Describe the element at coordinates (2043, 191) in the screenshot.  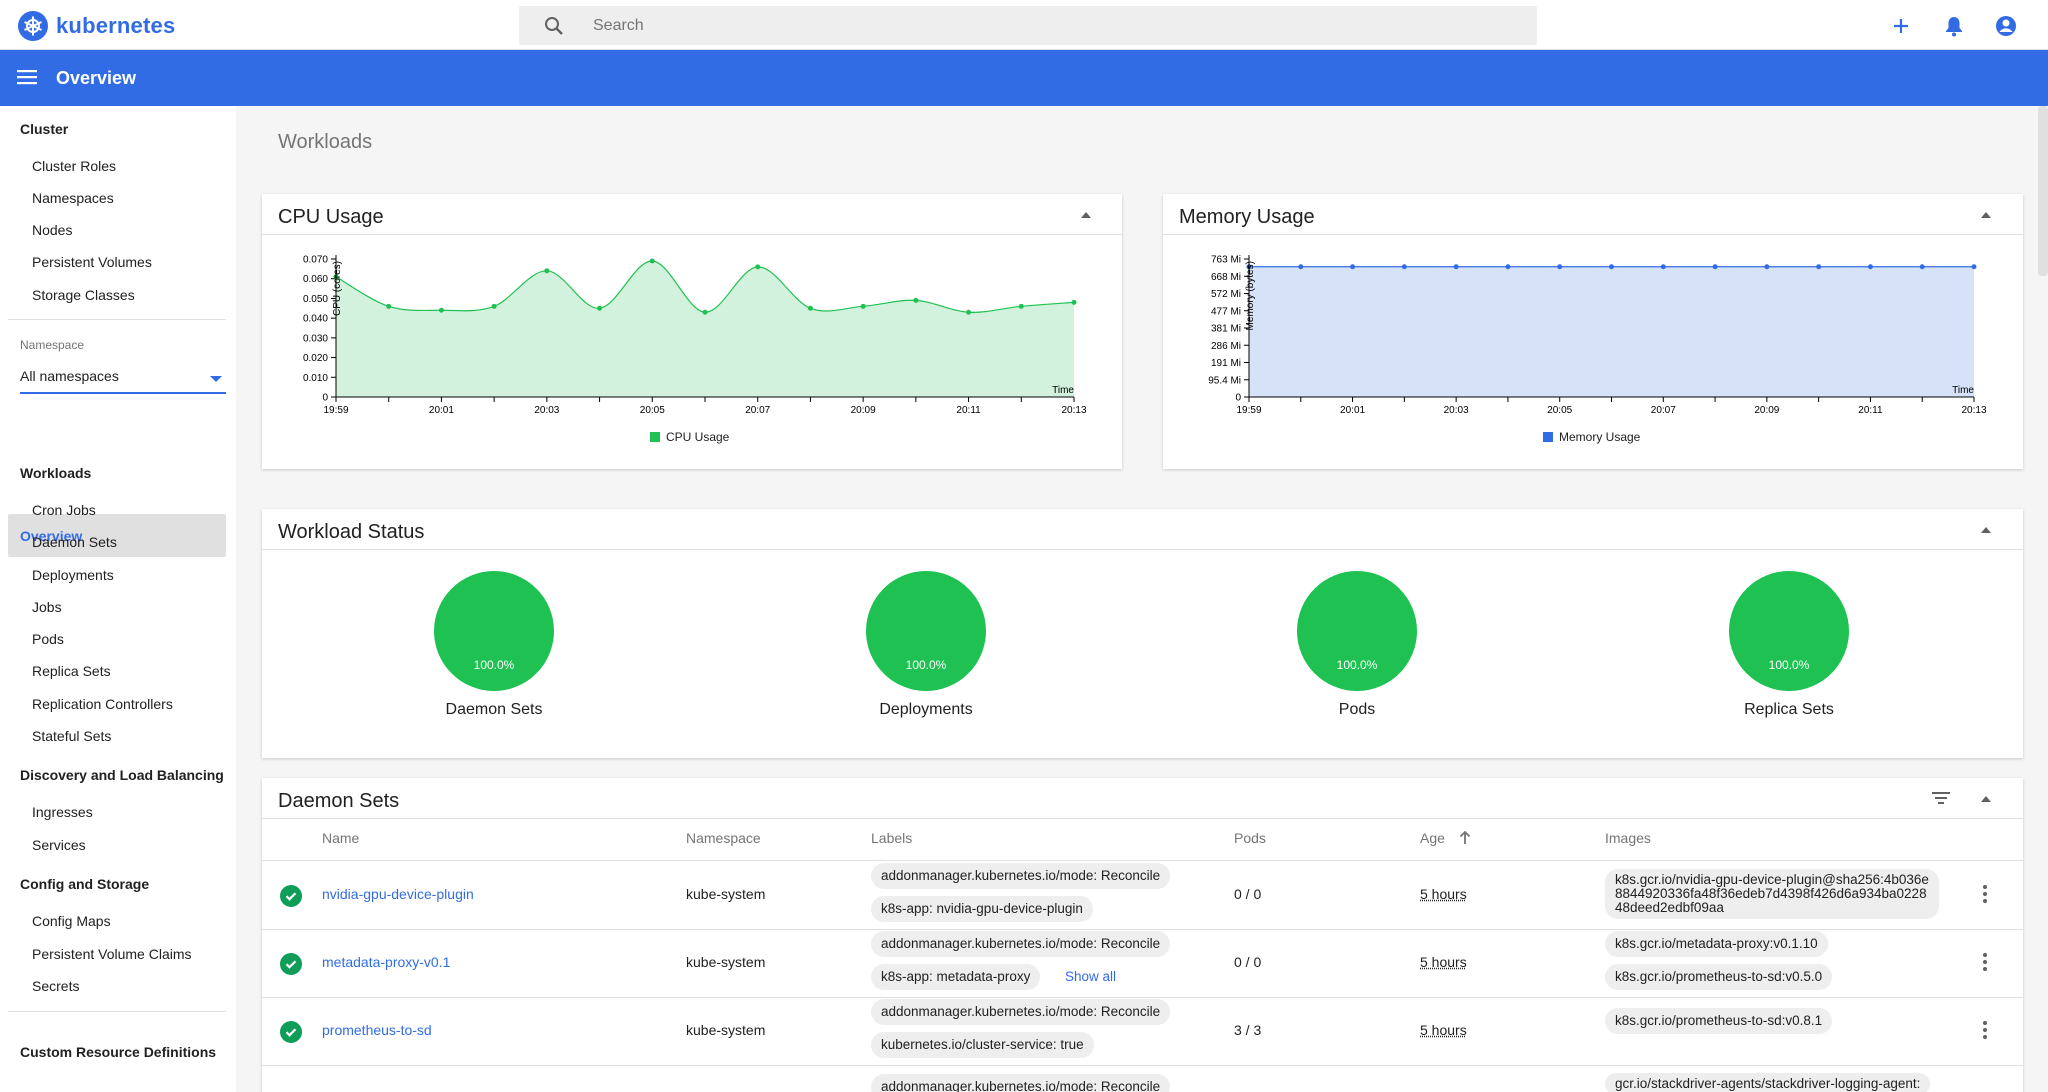
I see `page-scrollbar` at that location.